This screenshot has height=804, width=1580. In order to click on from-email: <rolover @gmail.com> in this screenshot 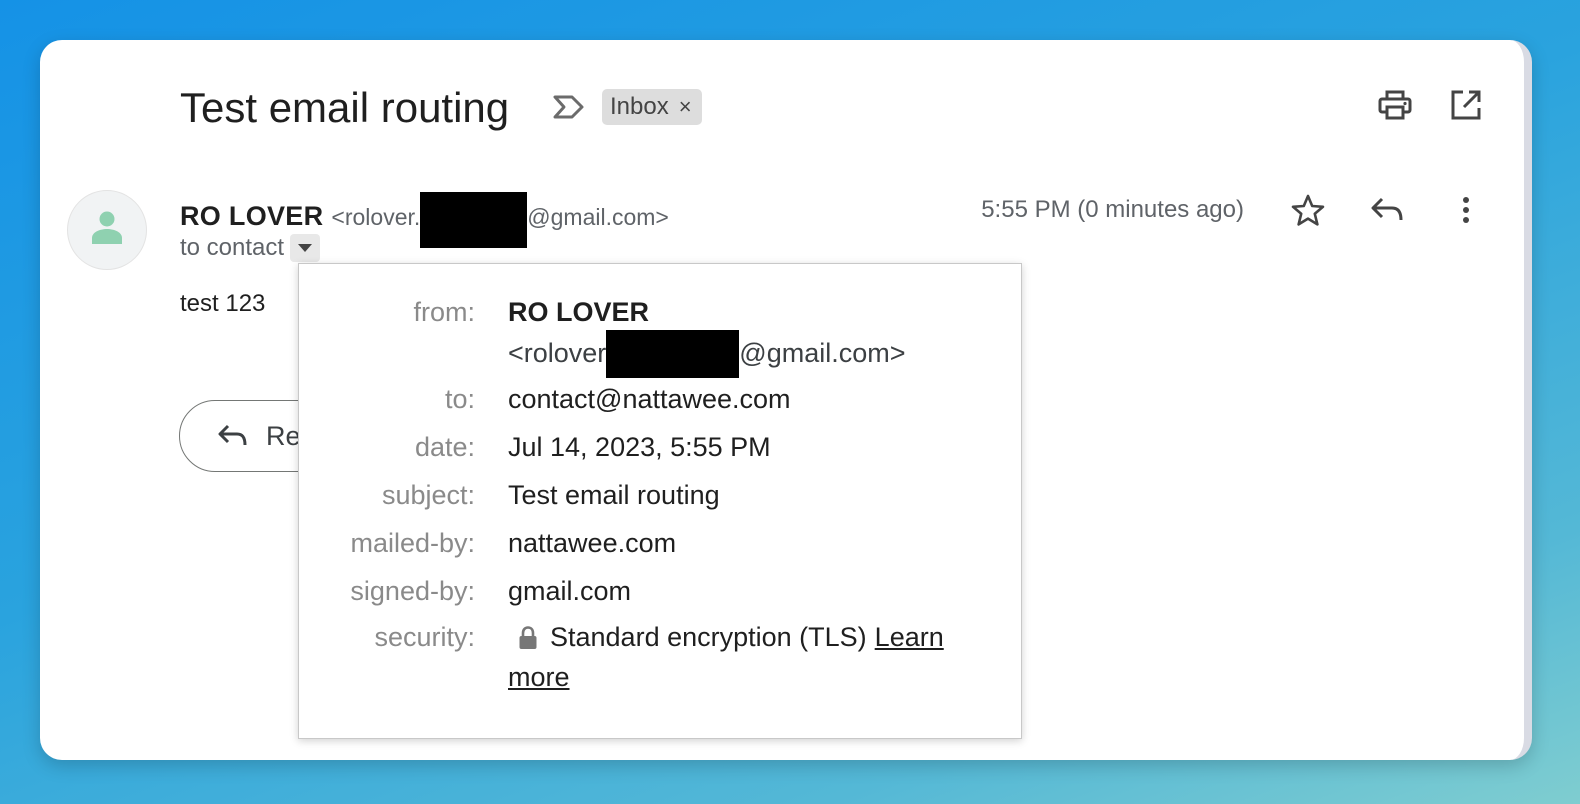, I will do `click(707, 353)`.